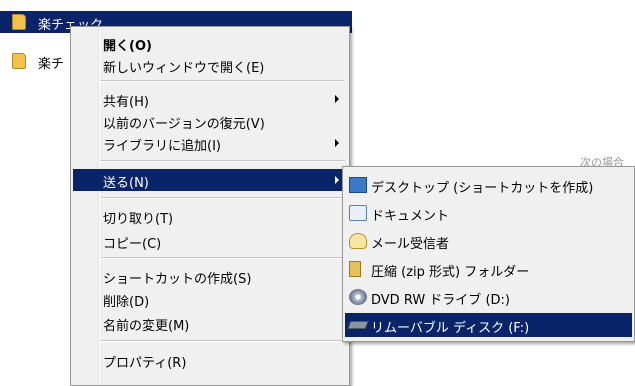 The height and width of the screenshot is (386, 635). What do you see at coordinates (488, 241) in the screenshot?
I see `send-to-mail-recipient: メール受信者` at bounding box center [488, 241].